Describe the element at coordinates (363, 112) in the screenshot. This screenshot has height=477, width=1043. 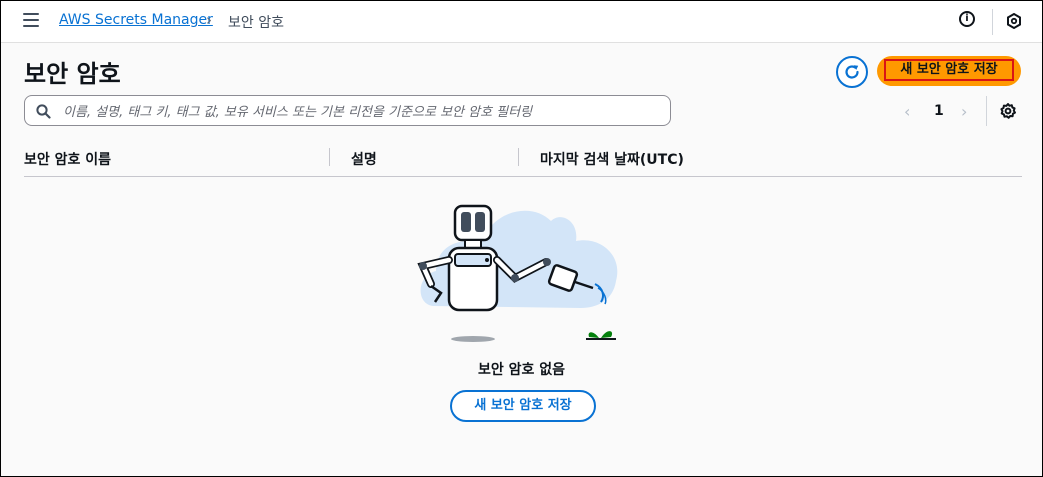
I see `search-input` at that location.